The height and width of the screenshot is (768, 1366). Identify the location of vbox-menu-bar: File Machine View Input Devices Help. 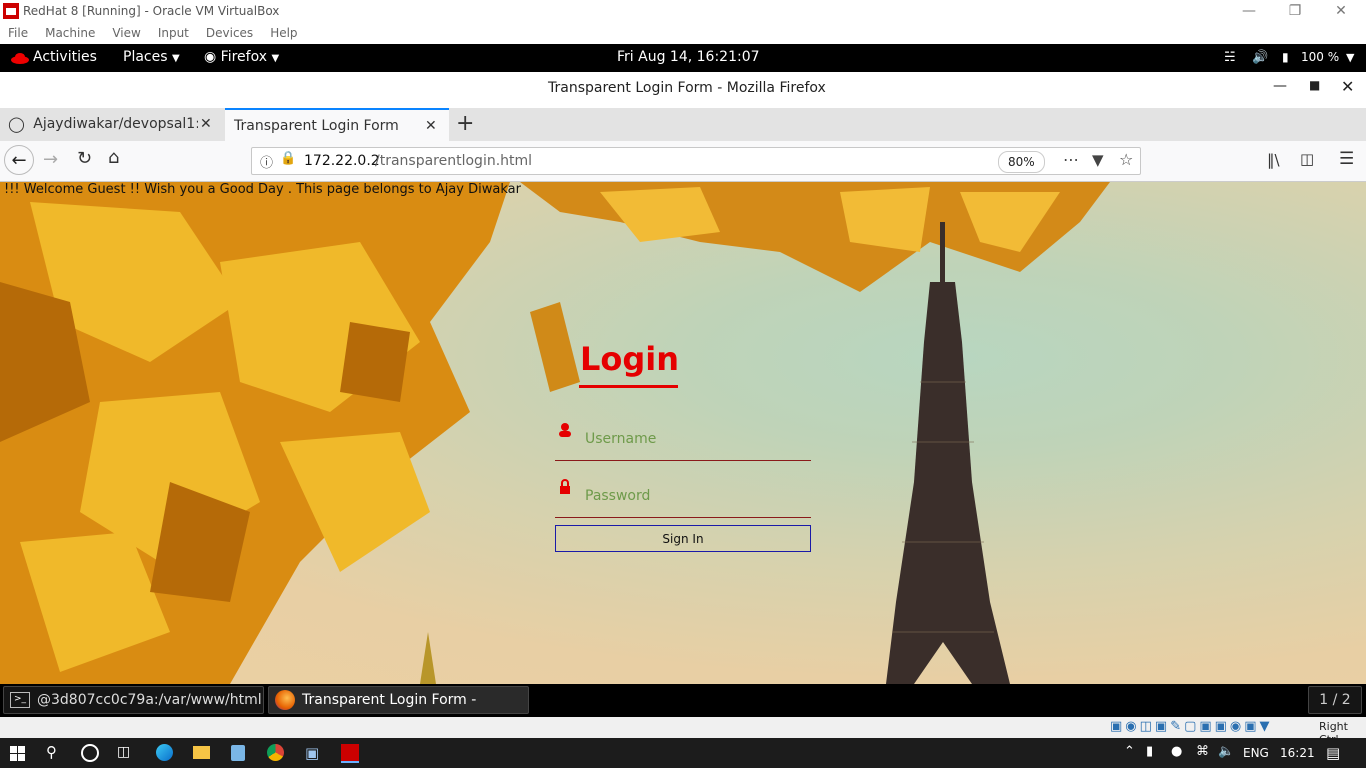
(683, 33).